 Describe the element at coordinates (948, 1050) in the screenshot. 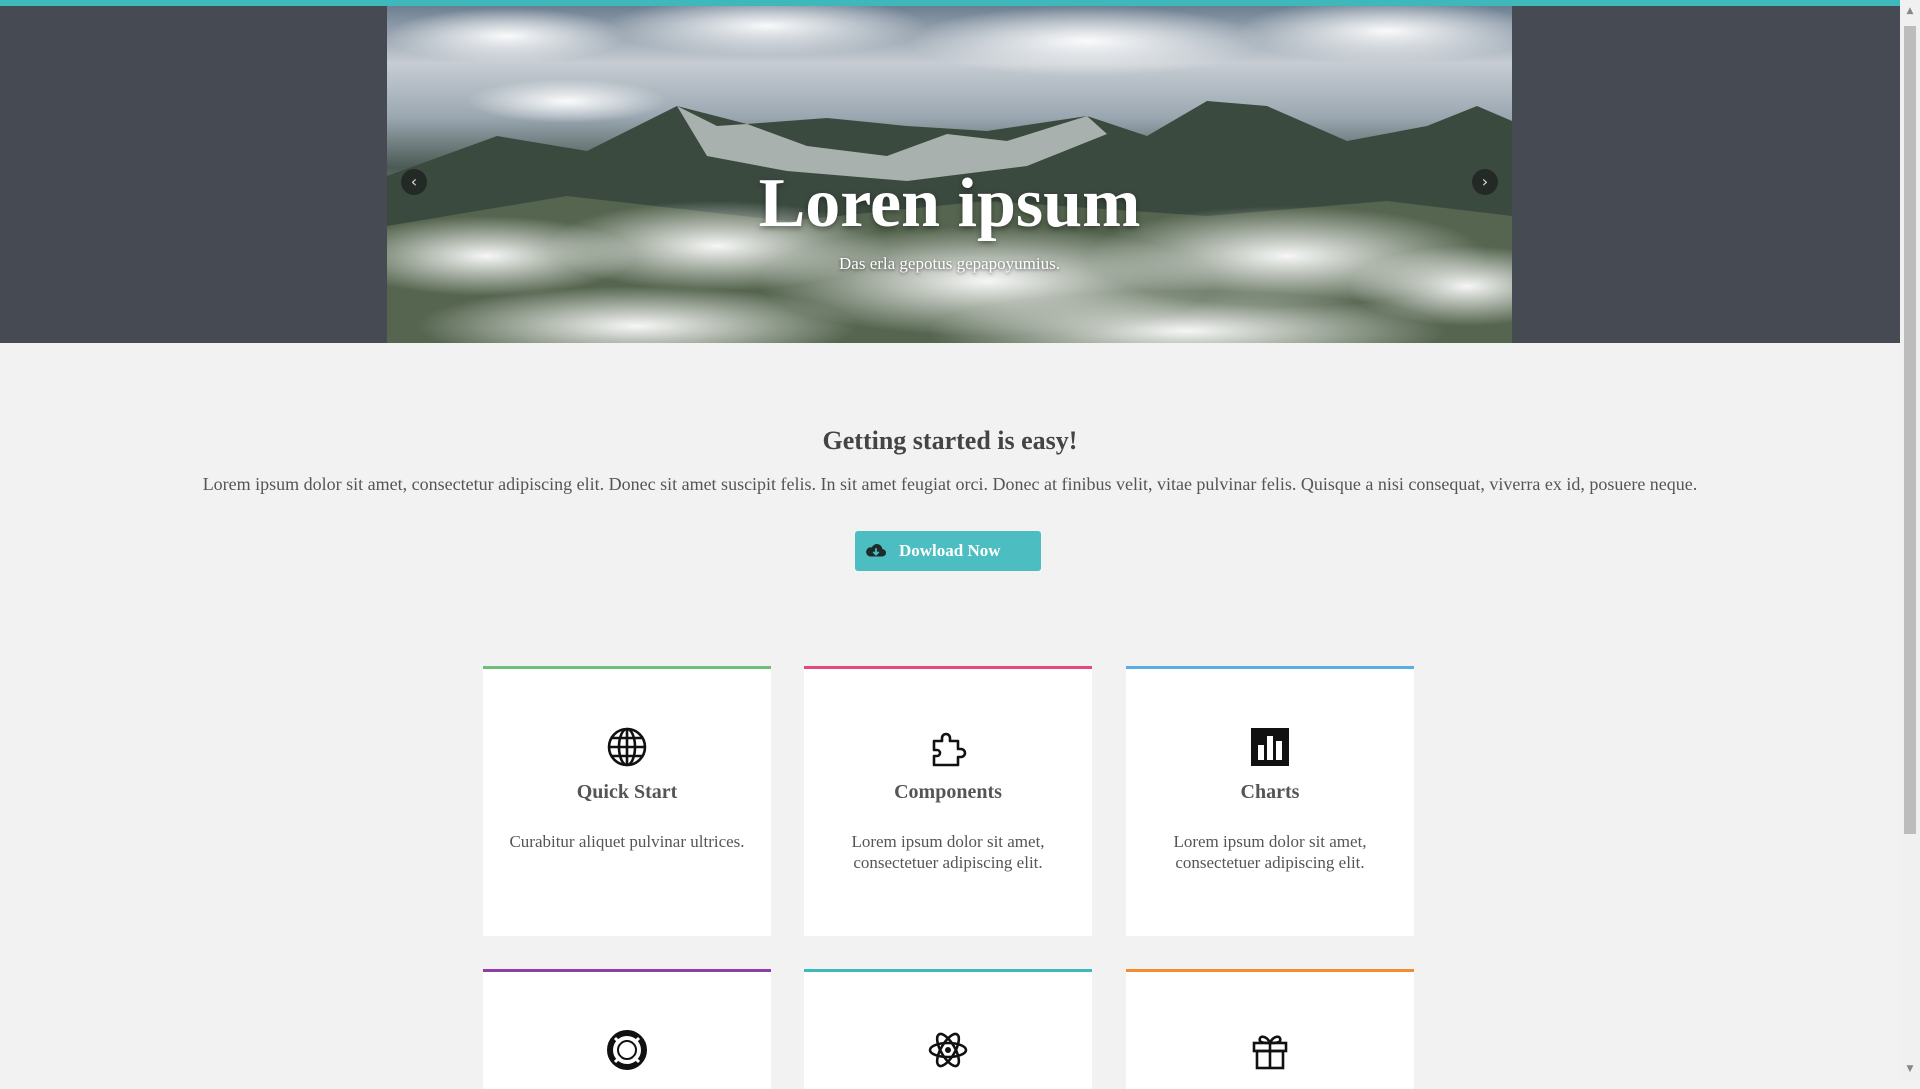

I see `atom-icon` at that location.